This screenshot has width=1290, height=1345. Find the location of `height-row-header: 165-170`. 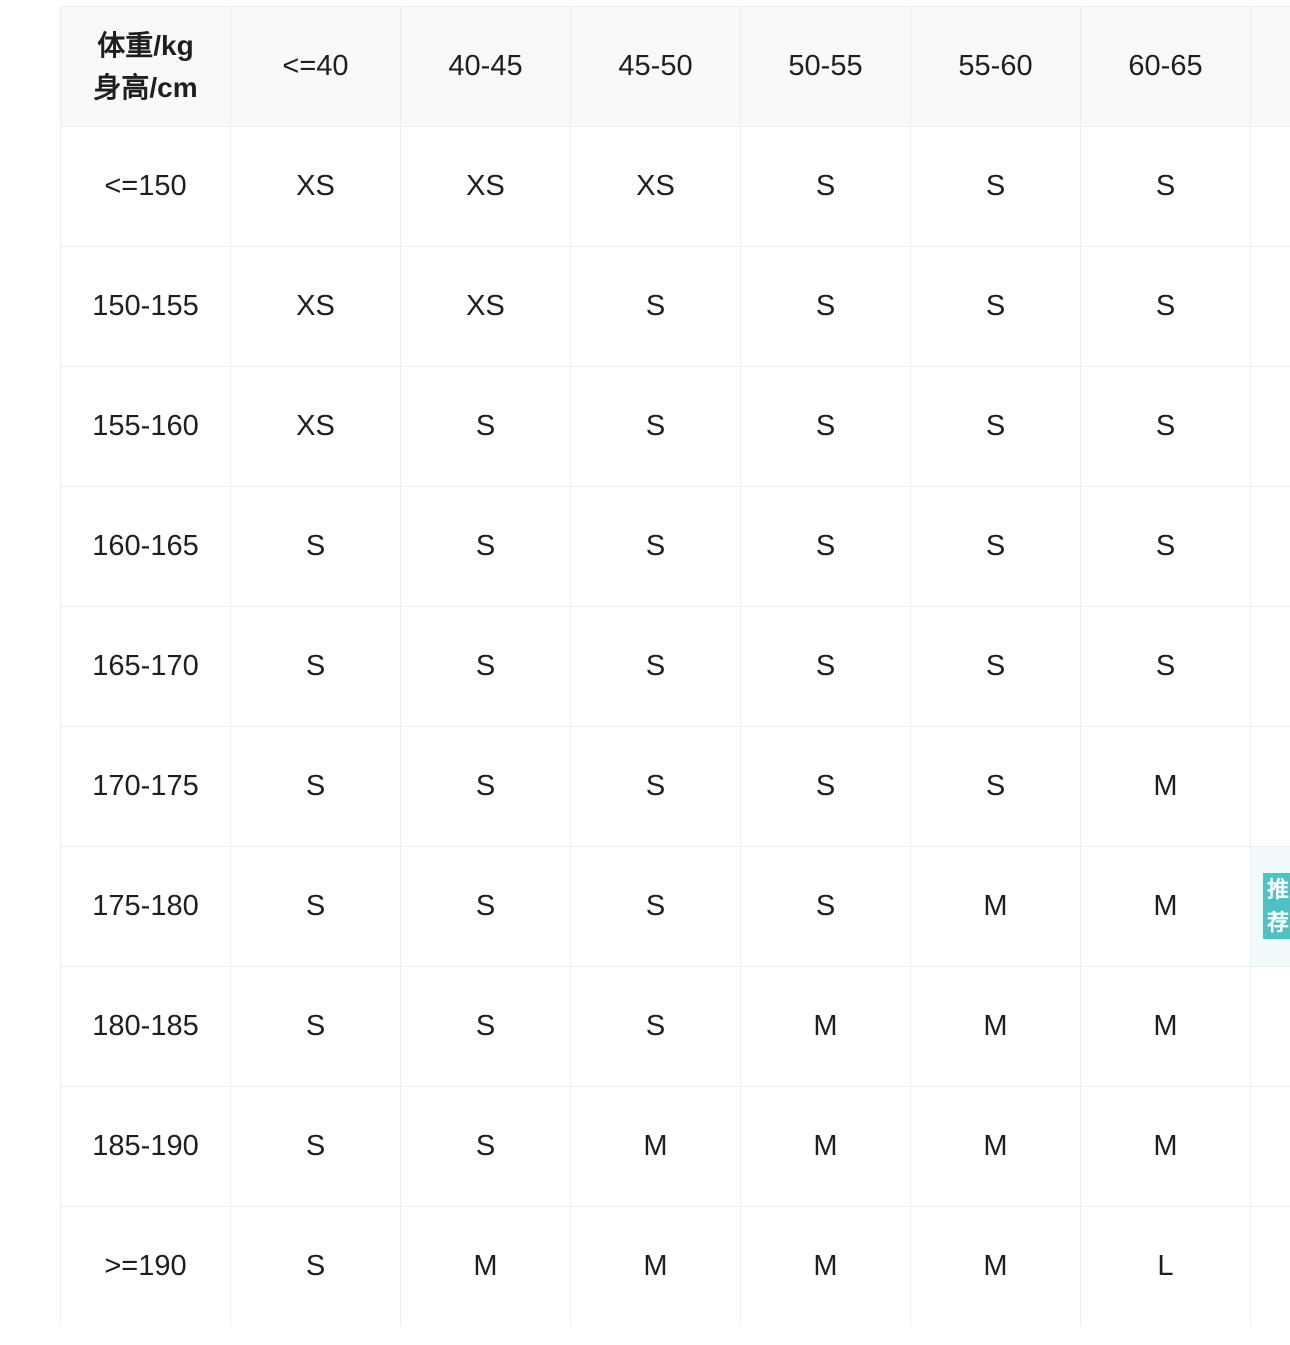

height-row-header: 165-170 is located at coordinates (145, 666).